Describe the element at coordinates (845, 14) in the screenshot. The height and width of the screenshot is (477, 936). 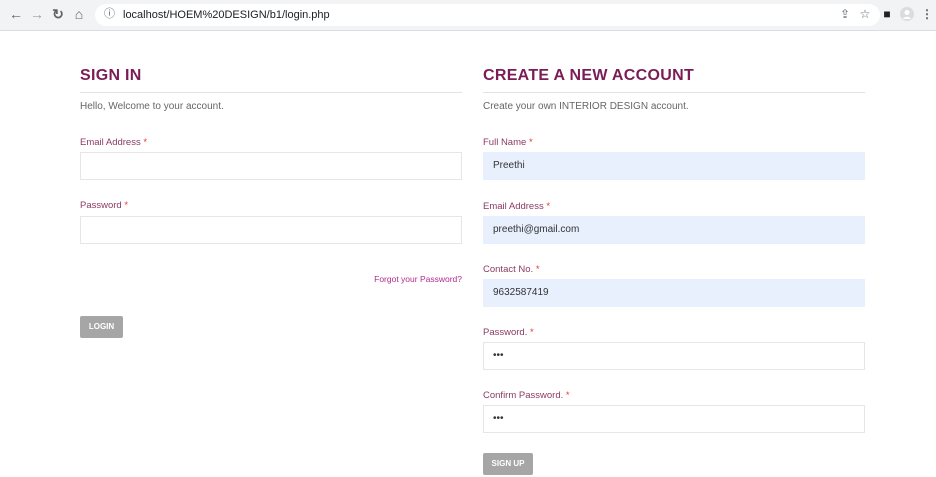
I see `share-icon: ⇪` at that location.